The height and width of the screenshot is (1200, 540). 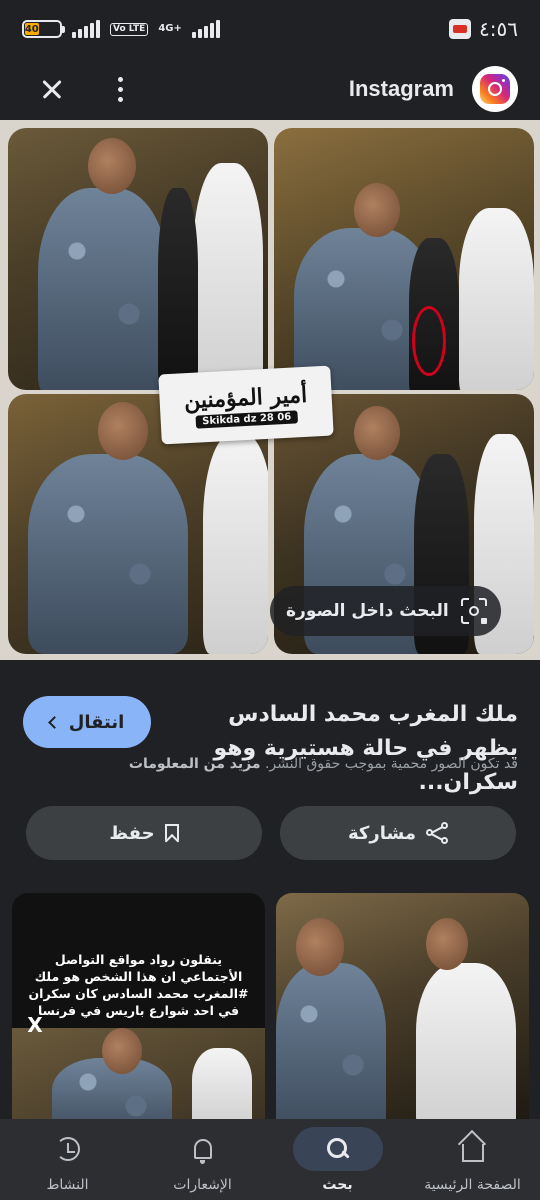 What do you see at coordinates (337, 1149) in the screenshot?
I see `search-icon` at bounding box center [337, 1149].